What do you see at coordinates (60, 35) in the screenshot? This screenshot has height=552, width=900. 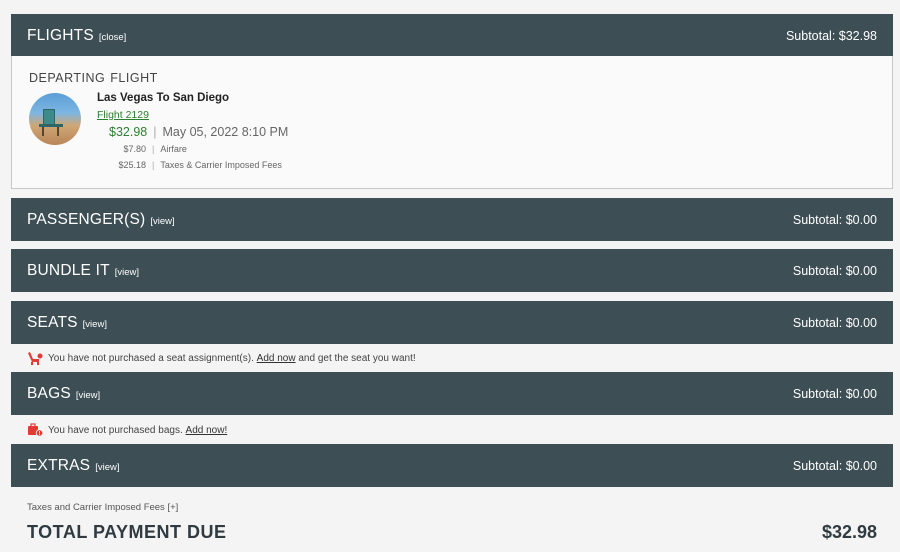 I see `section-title: FLIGHTS` at bounding box center [60, 35].